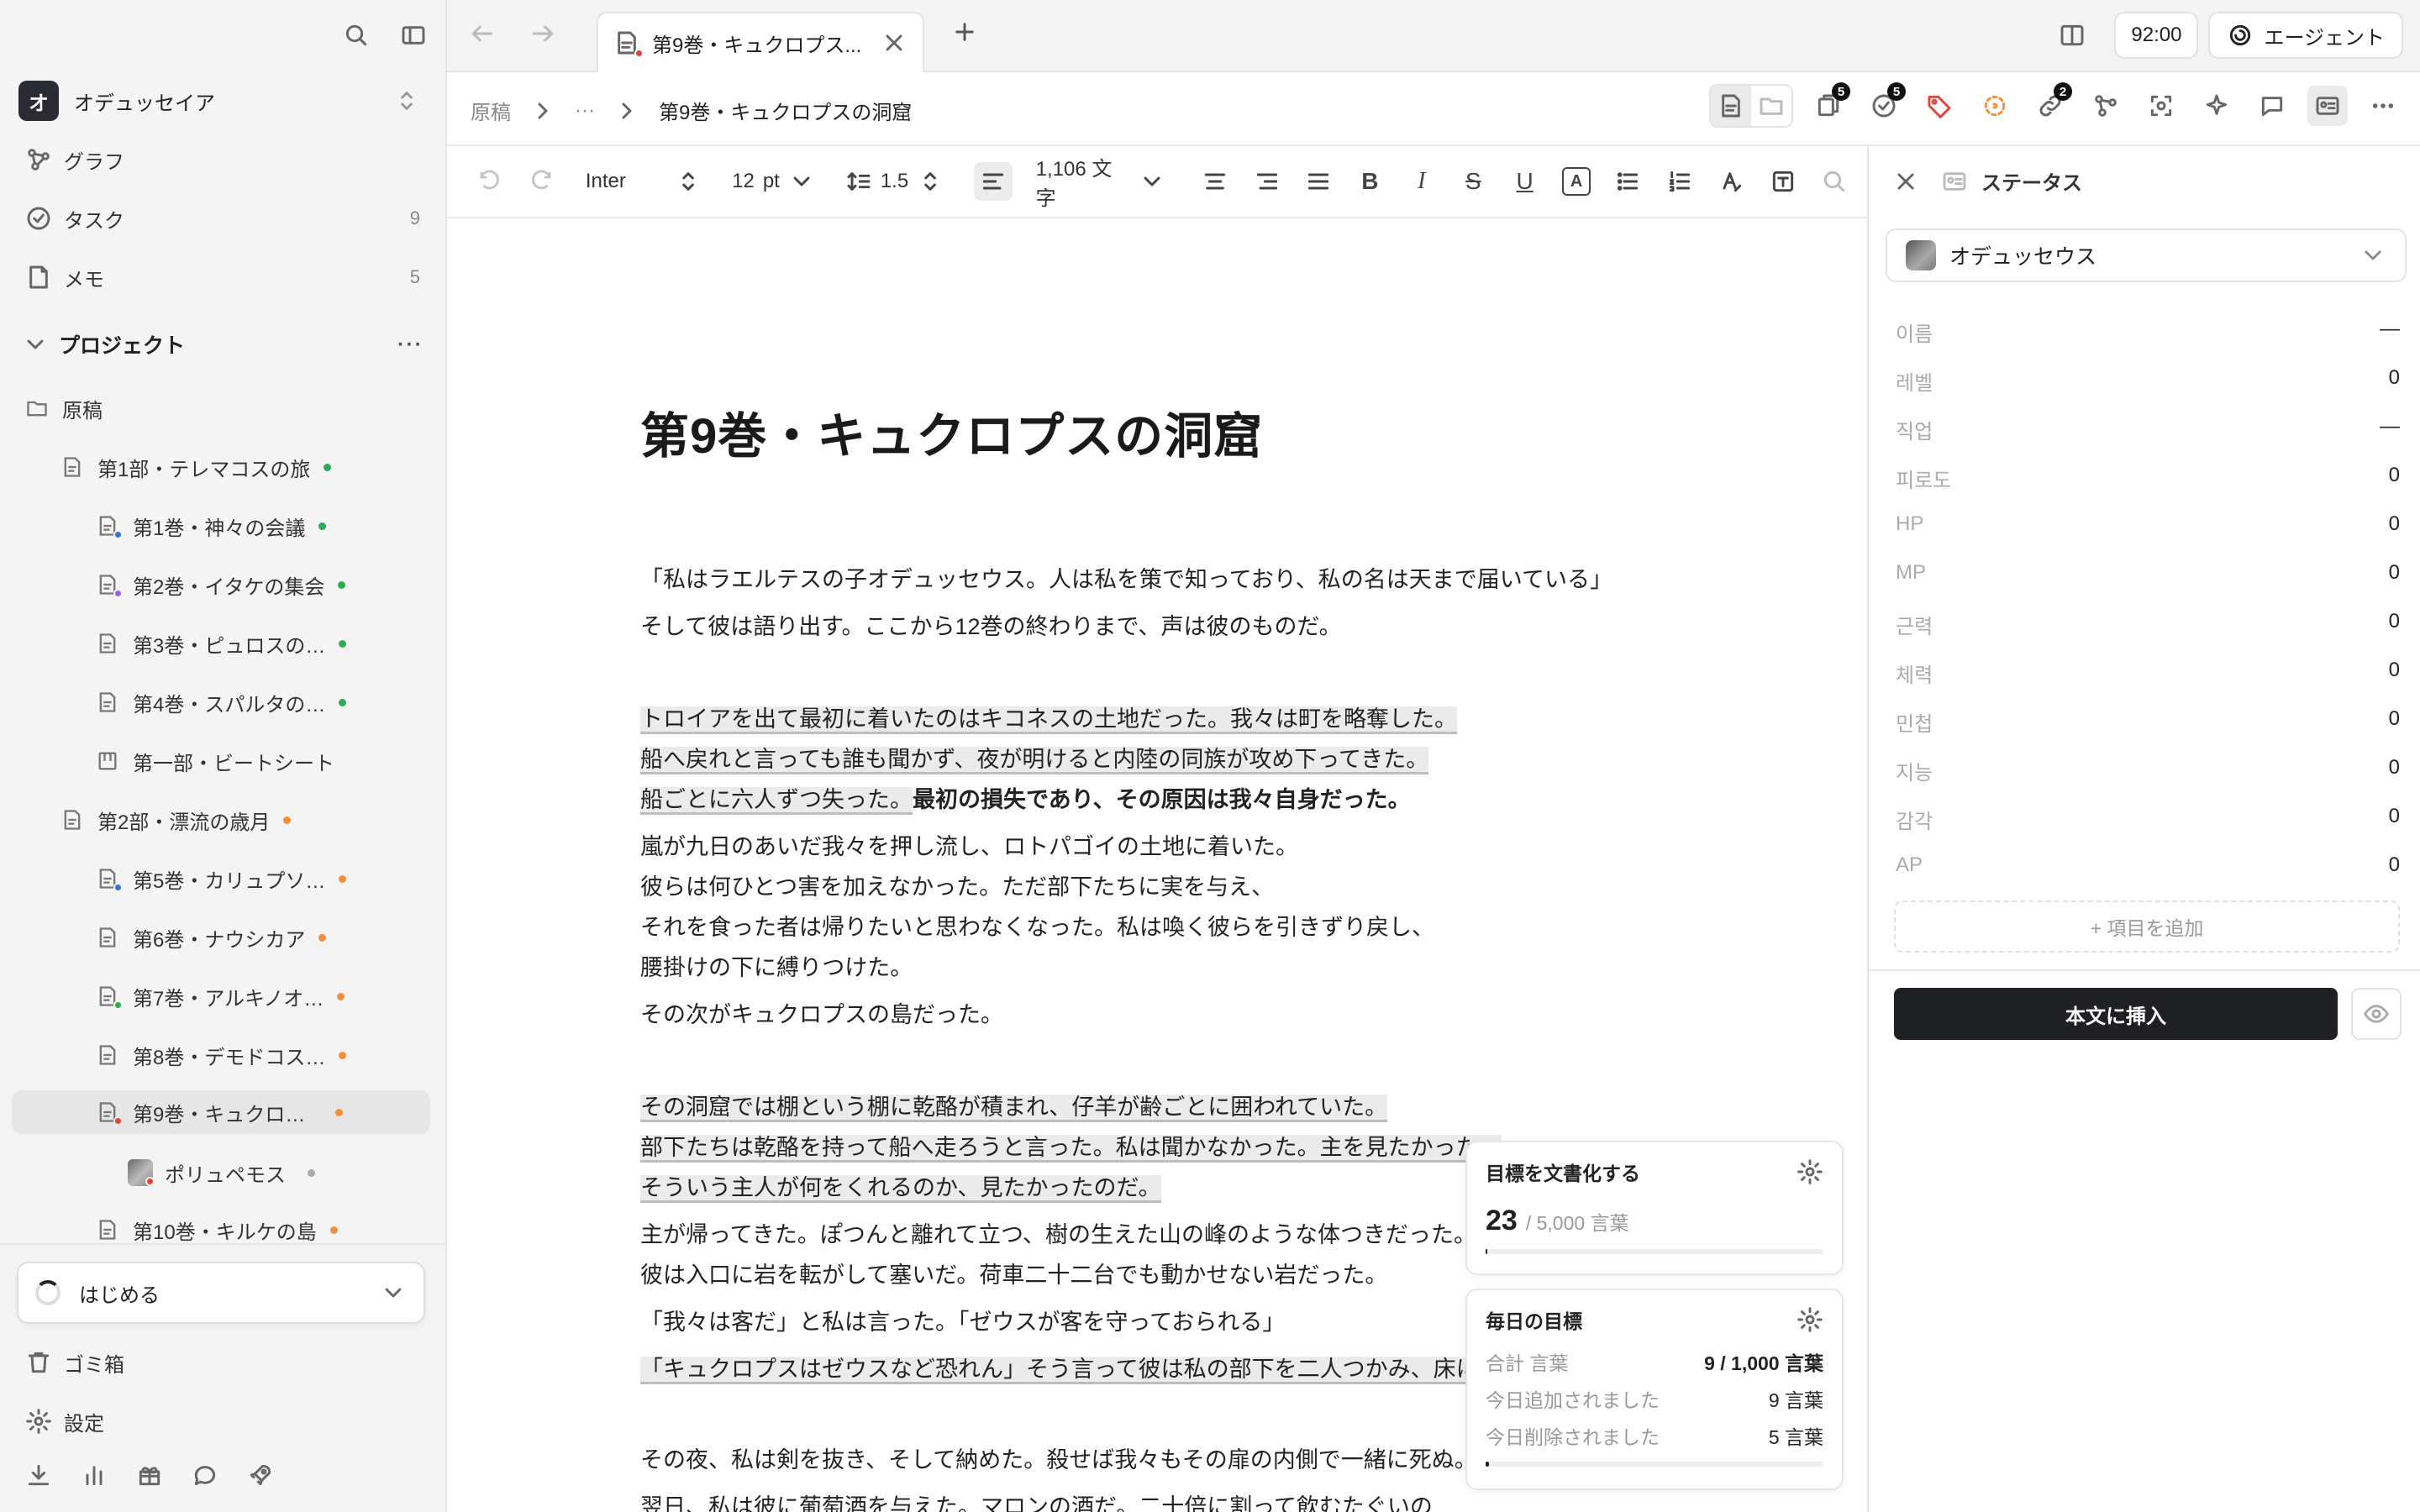  I want to click on breadcrumb-ellipsis: ···, so click(585, 111).